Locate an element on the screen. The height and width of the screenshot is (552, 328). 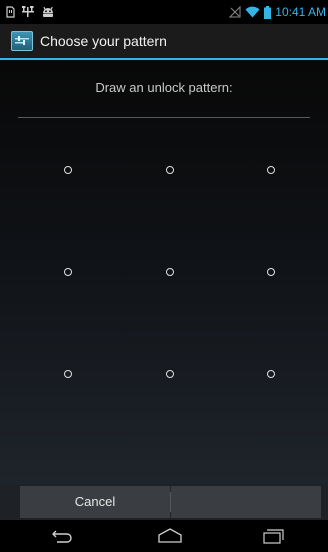
usb-icon is located at coordinates (28, 12).